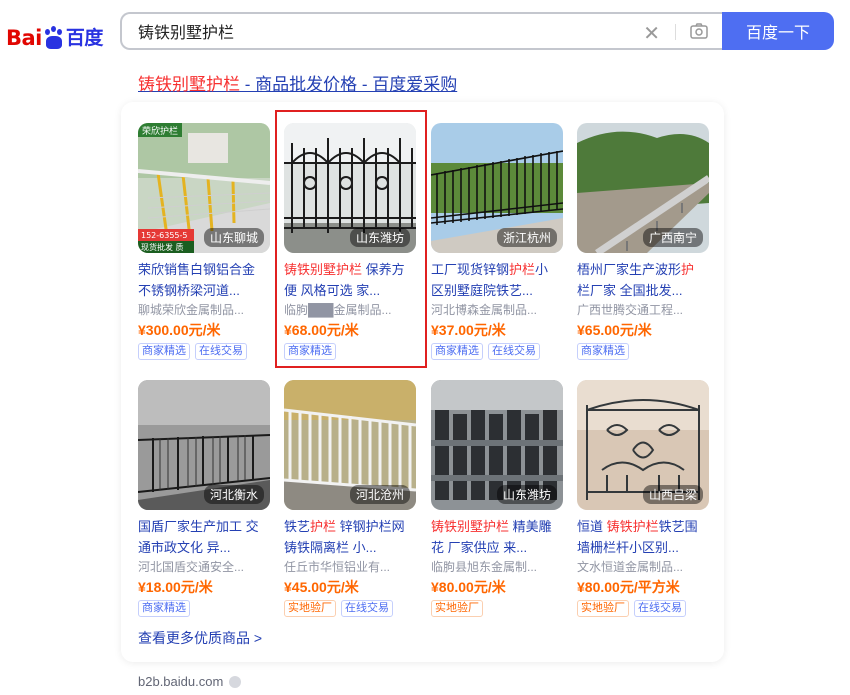 This screenshot has width=850, height=695. I want to click on promo-label: 现货批发 质, so click(162, 247).